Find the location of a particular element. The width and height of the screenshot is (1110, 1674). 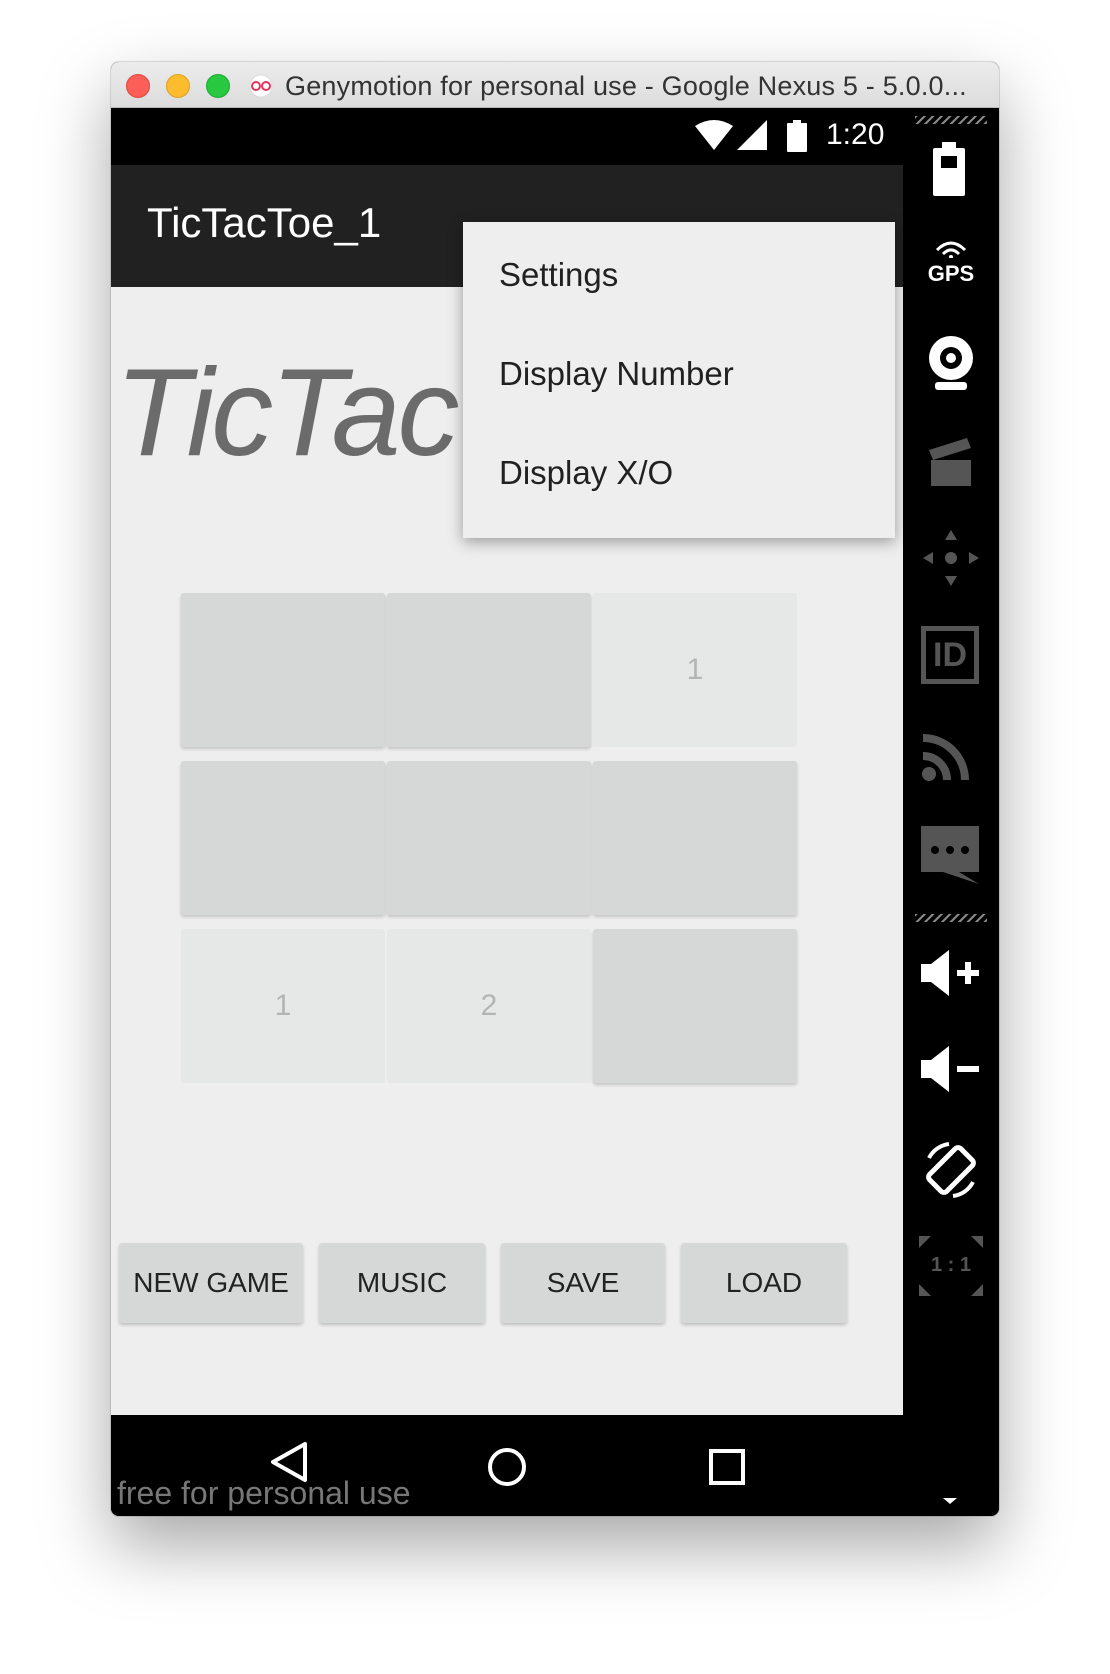

home-icon is located at coordinates (507, 1467).